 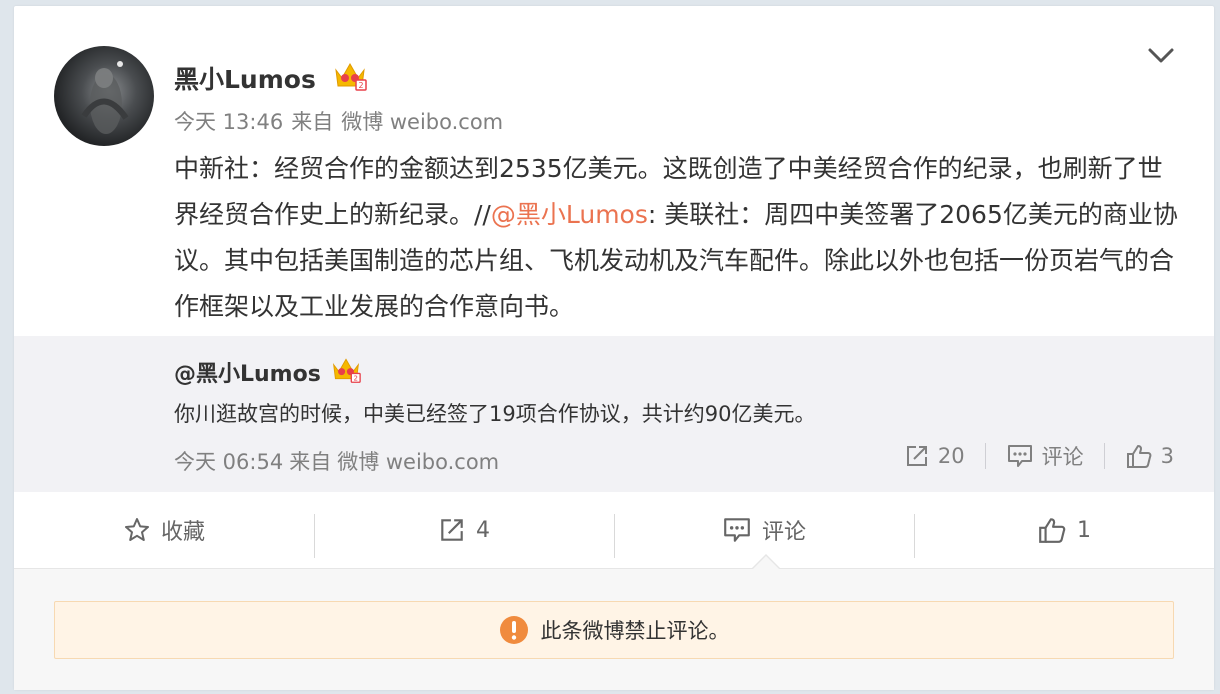 What do you see at coordinates (1167, 456) in the screenshot?
I see `repost-like-count: 3` at bounding box center [1167, 456].